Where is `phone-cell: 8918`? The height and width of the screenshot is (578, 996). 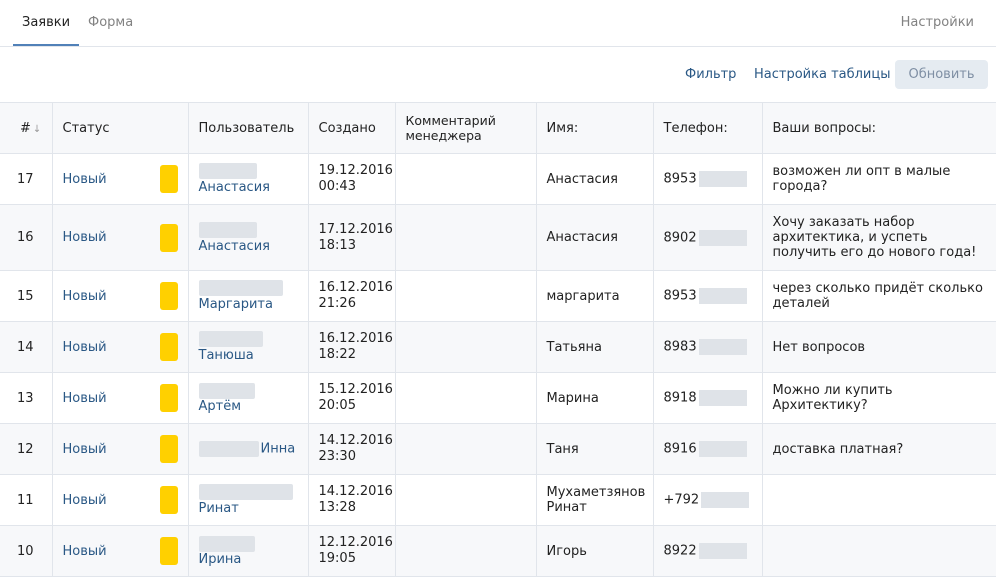 phone-cell: 8918 is located at coordinates (708, 398).